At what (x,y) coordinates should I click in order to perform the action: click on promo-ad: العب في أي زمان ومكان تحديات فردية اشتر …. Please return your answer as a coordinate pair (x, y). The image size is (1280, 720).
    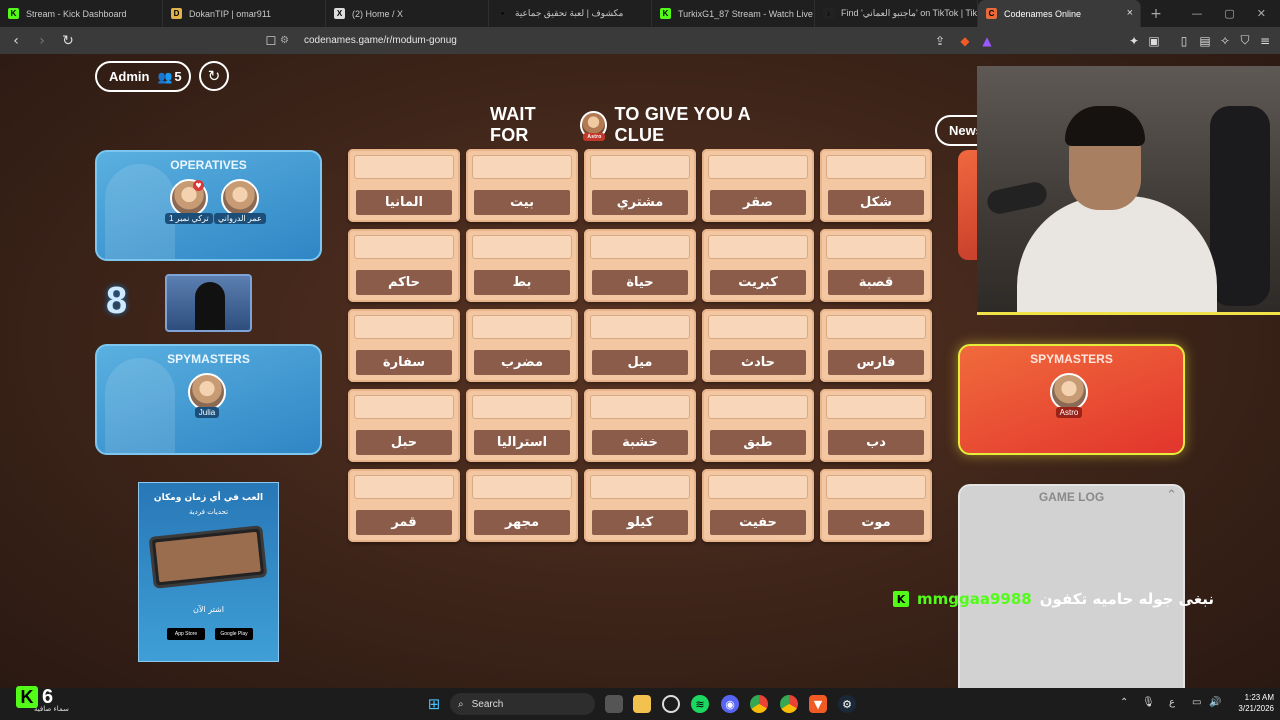
    Looking at the image, I should click on (208, 572).